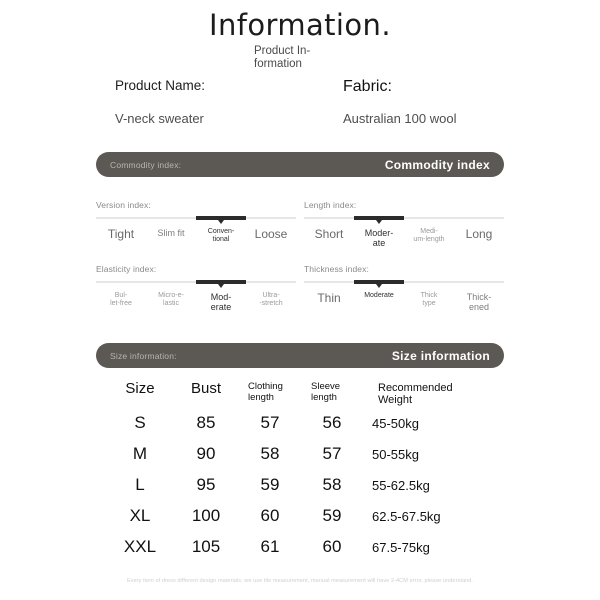 The height and width of the screenshot is (600, 600). I want to click on cell-sleeve-length: 58, so click(332, 484).